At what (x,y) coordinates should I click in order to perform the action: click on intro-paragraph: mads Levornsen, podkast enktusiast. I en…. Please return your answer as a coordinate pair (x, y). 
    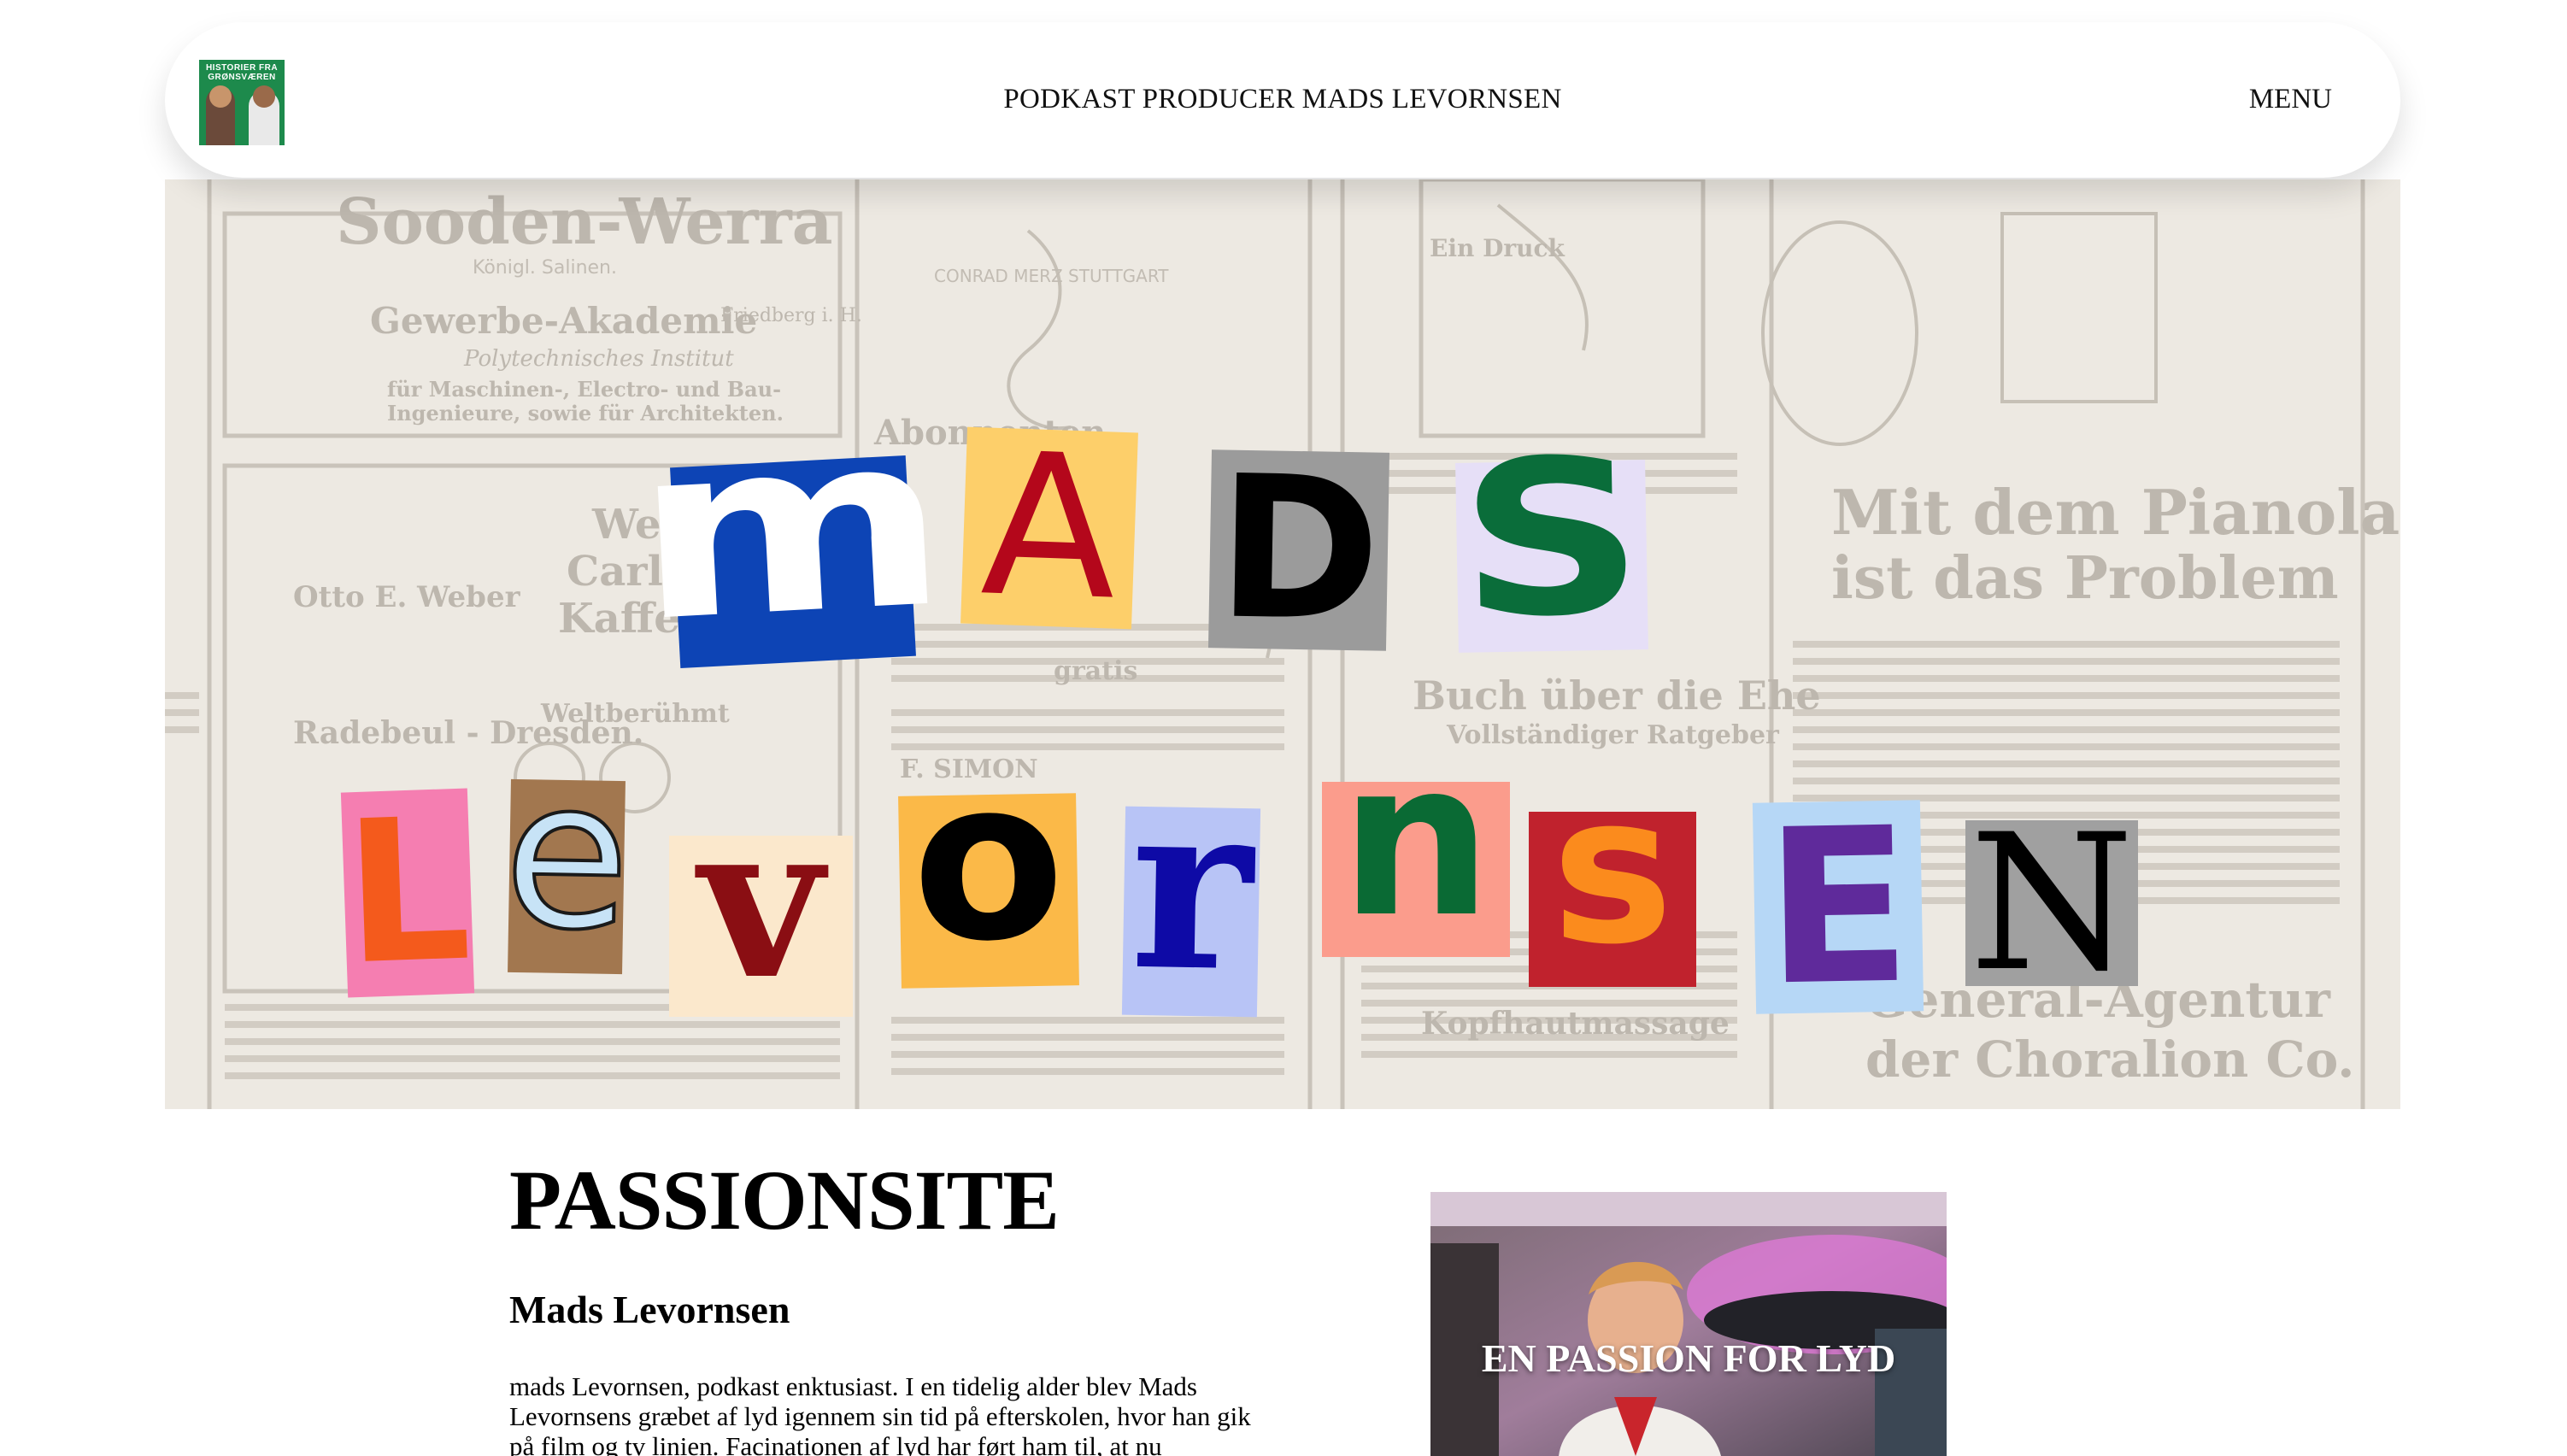
    Looking at the image, I should click on (880, 1413).